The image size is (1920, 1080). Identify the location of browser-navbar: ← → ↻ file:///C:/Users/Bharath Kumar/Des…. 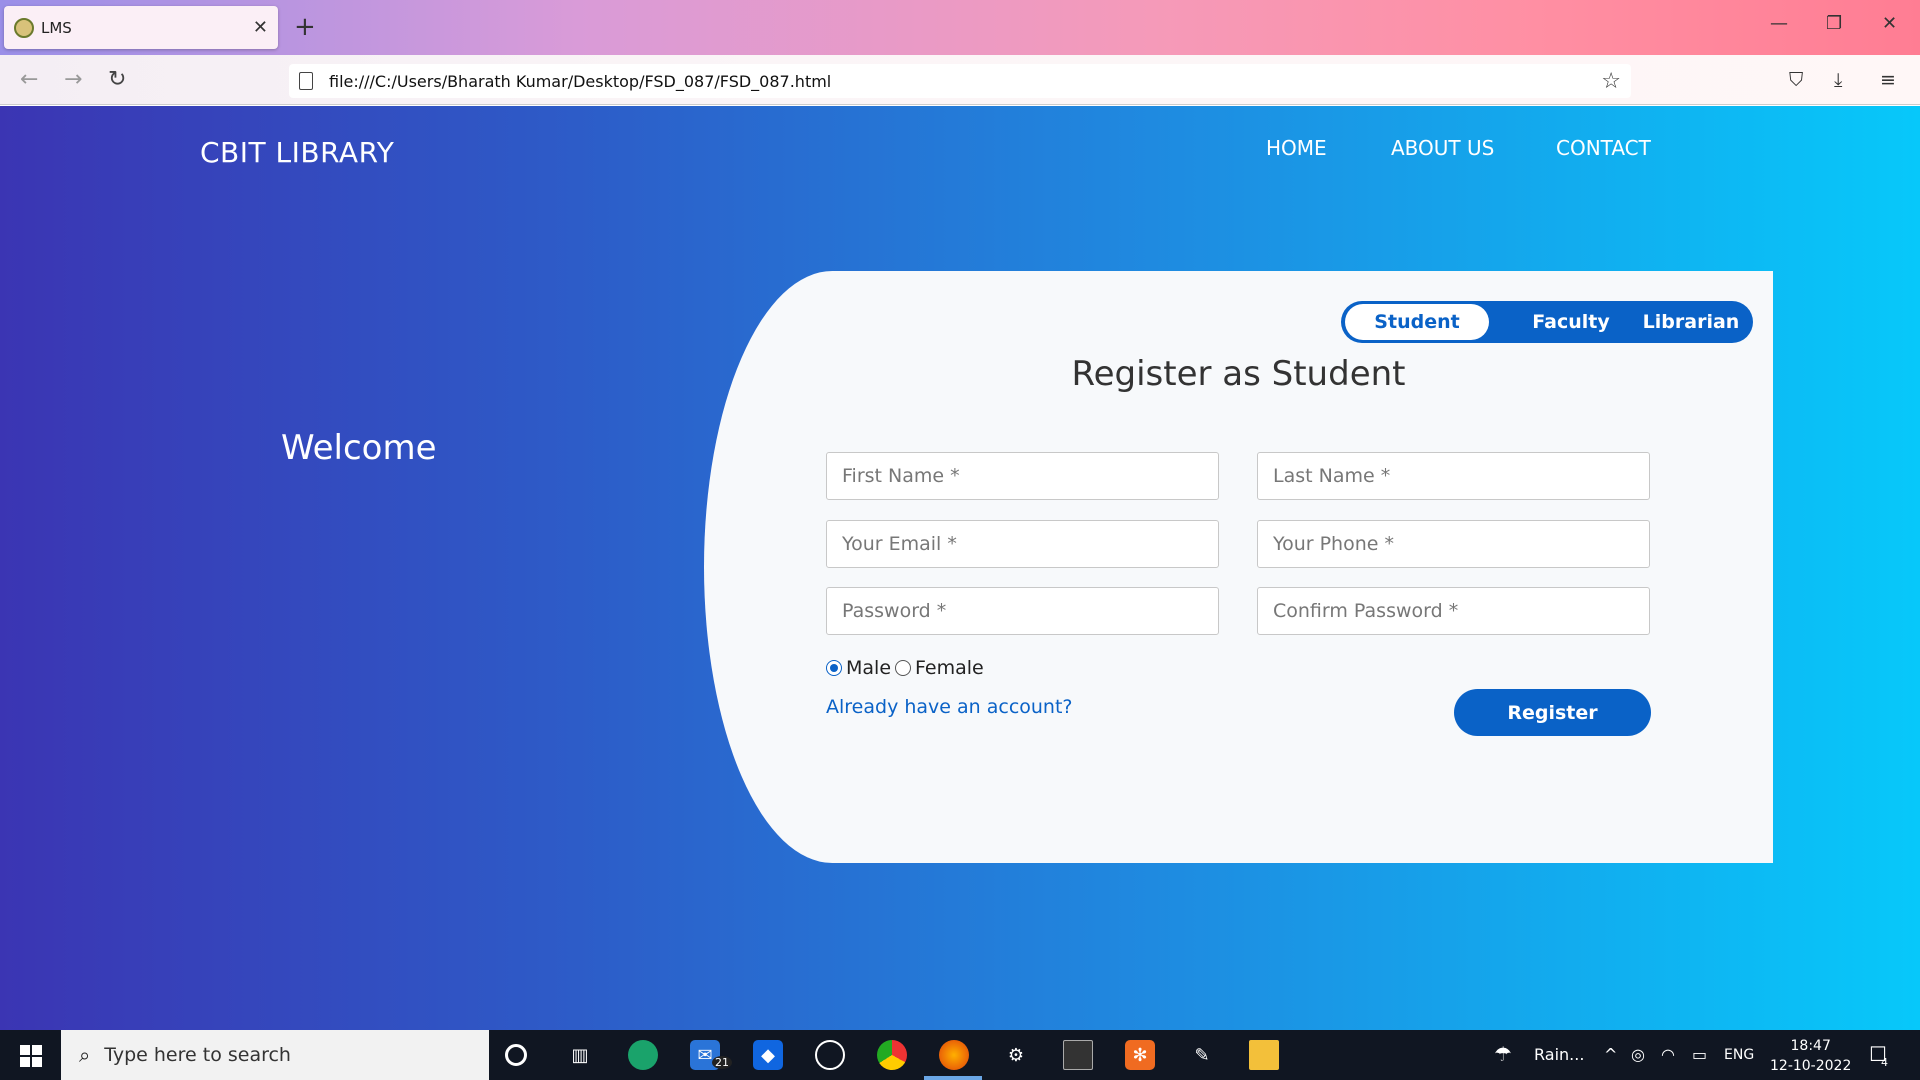
(960, 80).